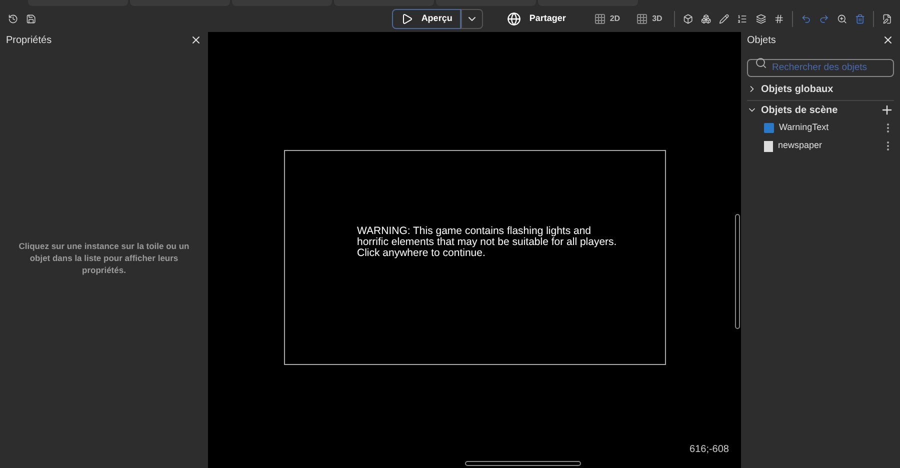  I want to click on object-item: newspaper, so click(830, 146).